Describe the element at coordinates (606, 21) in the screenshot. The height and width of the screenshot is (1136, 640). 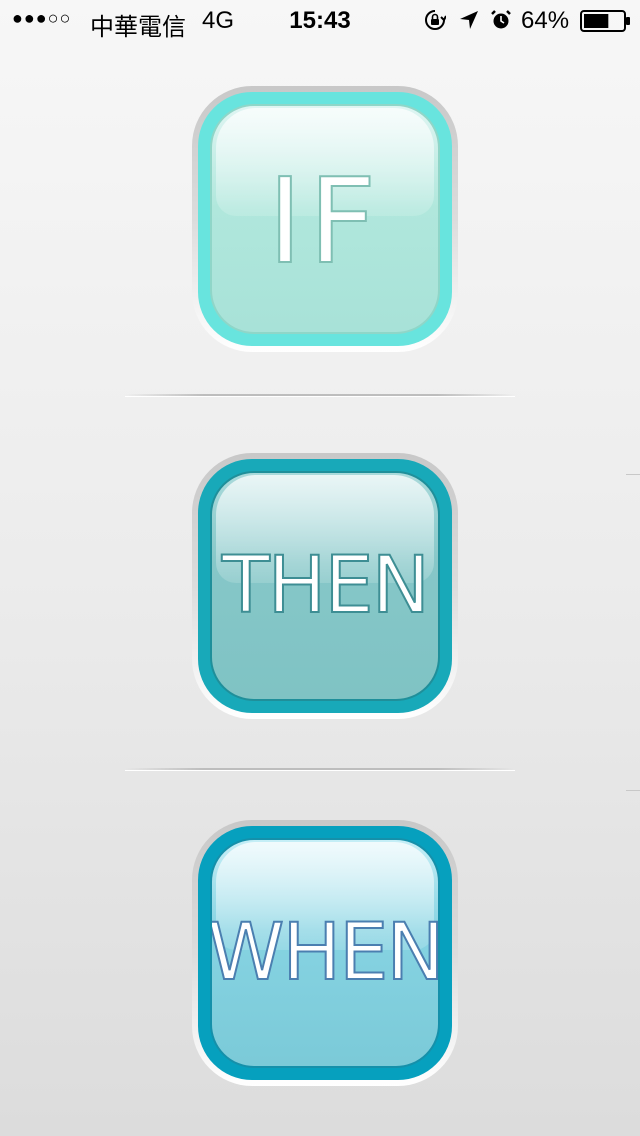
I see `battery-icon` at that location.